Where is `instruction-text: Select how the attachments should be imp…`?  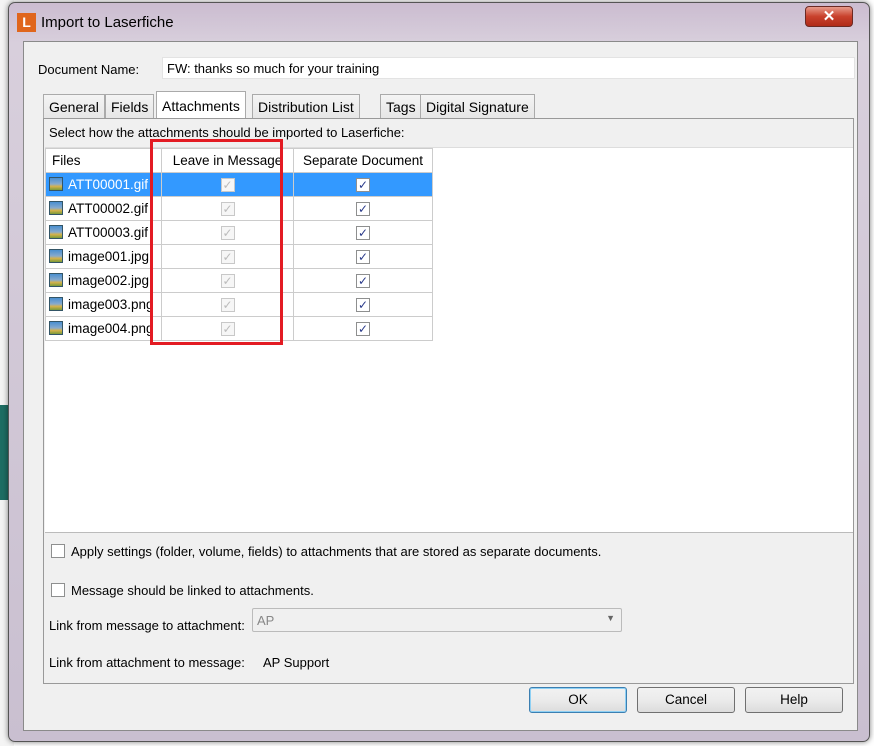
instruction-text: Select how the attachments should be imp… is located at coordinates (227, 132).